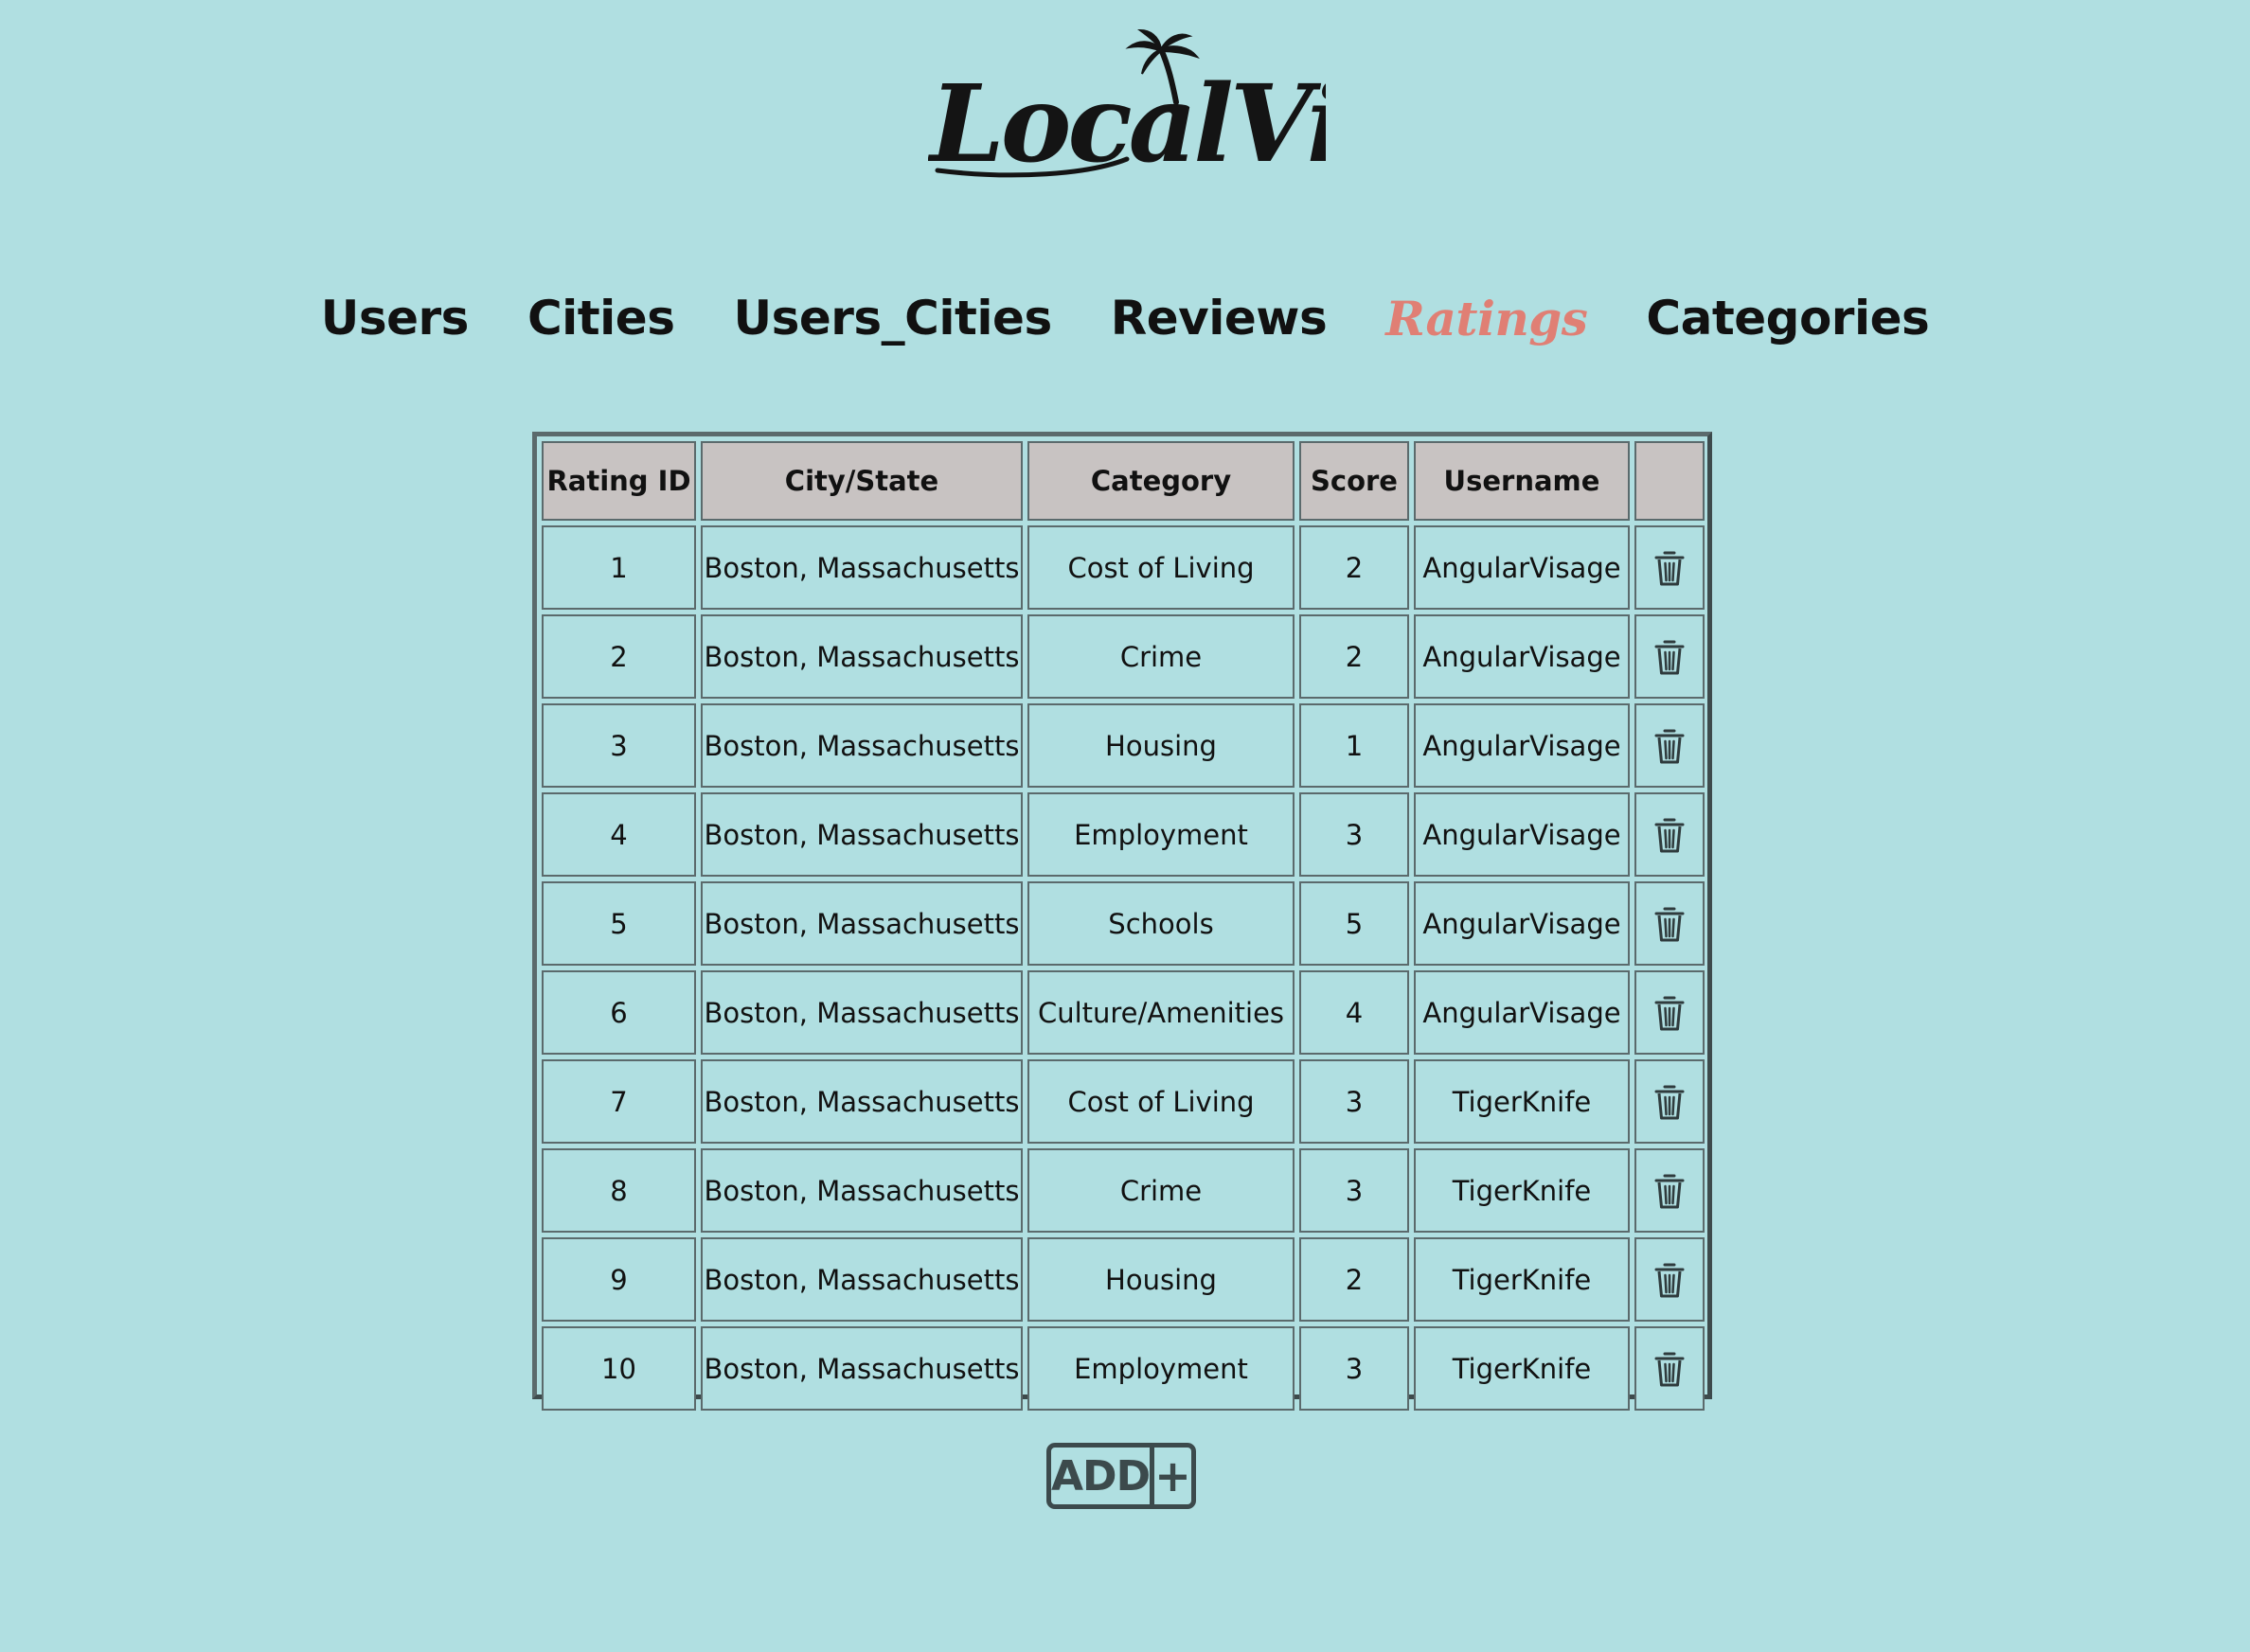  What do you see at coordinates (1101, 1476) in the screenshot?
I see `add-button-label: ADD` at bounding box center [1101, 1476].